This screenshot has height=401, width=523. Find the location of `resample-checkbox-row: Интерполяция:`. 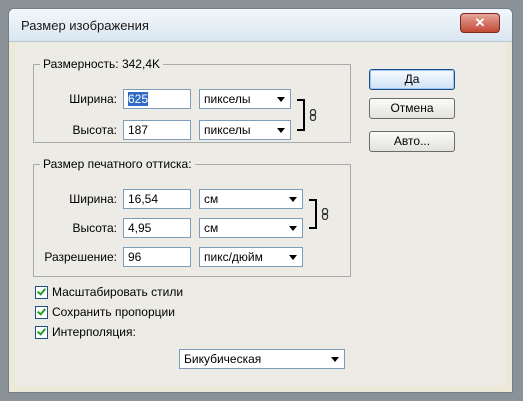

resample-checkbox-row: Интерполяция: is located at coordinates (85, 332).